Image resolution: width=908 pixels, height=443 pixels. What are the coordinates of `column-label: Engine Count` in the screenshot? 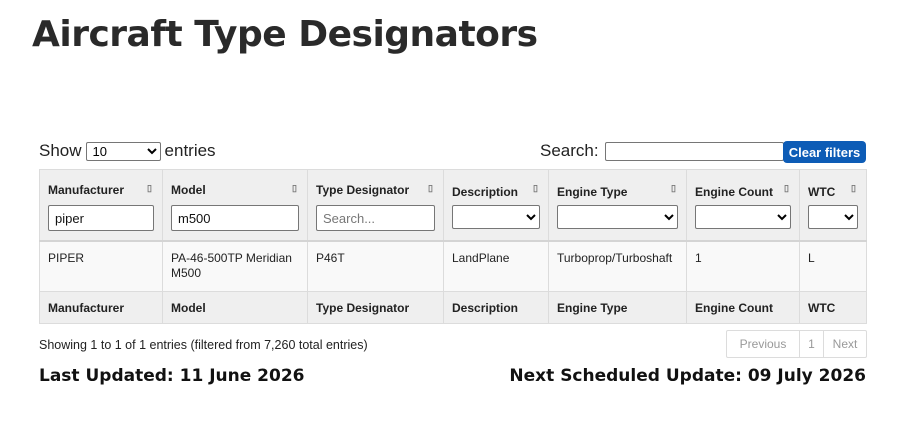 It's located at (734, 192).